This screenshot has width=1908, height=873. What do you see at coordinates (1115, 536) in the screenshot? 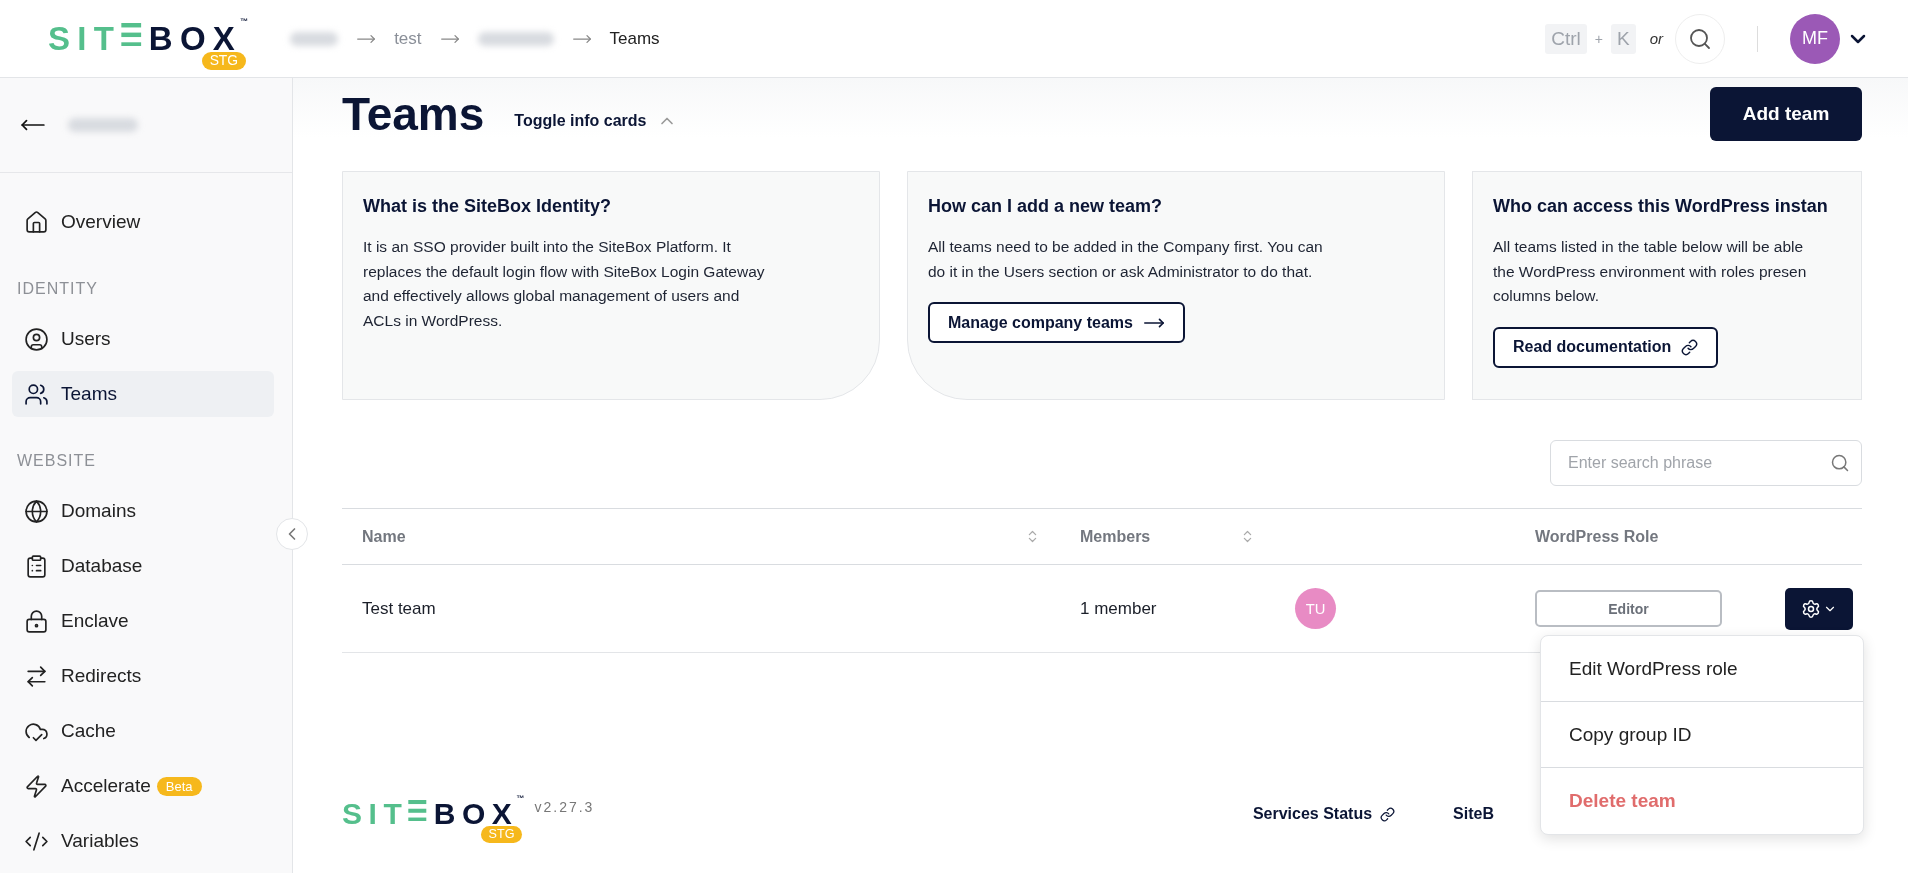
I see `column-header: Members` at bounding box center [1115, 536].